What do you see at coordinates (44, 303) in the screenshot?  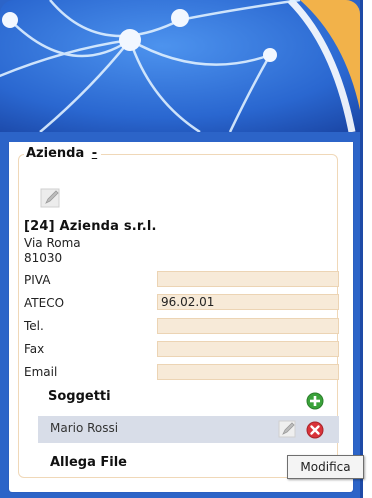 I see `ateco-label: ATECO` at bounding box center [44, 303].